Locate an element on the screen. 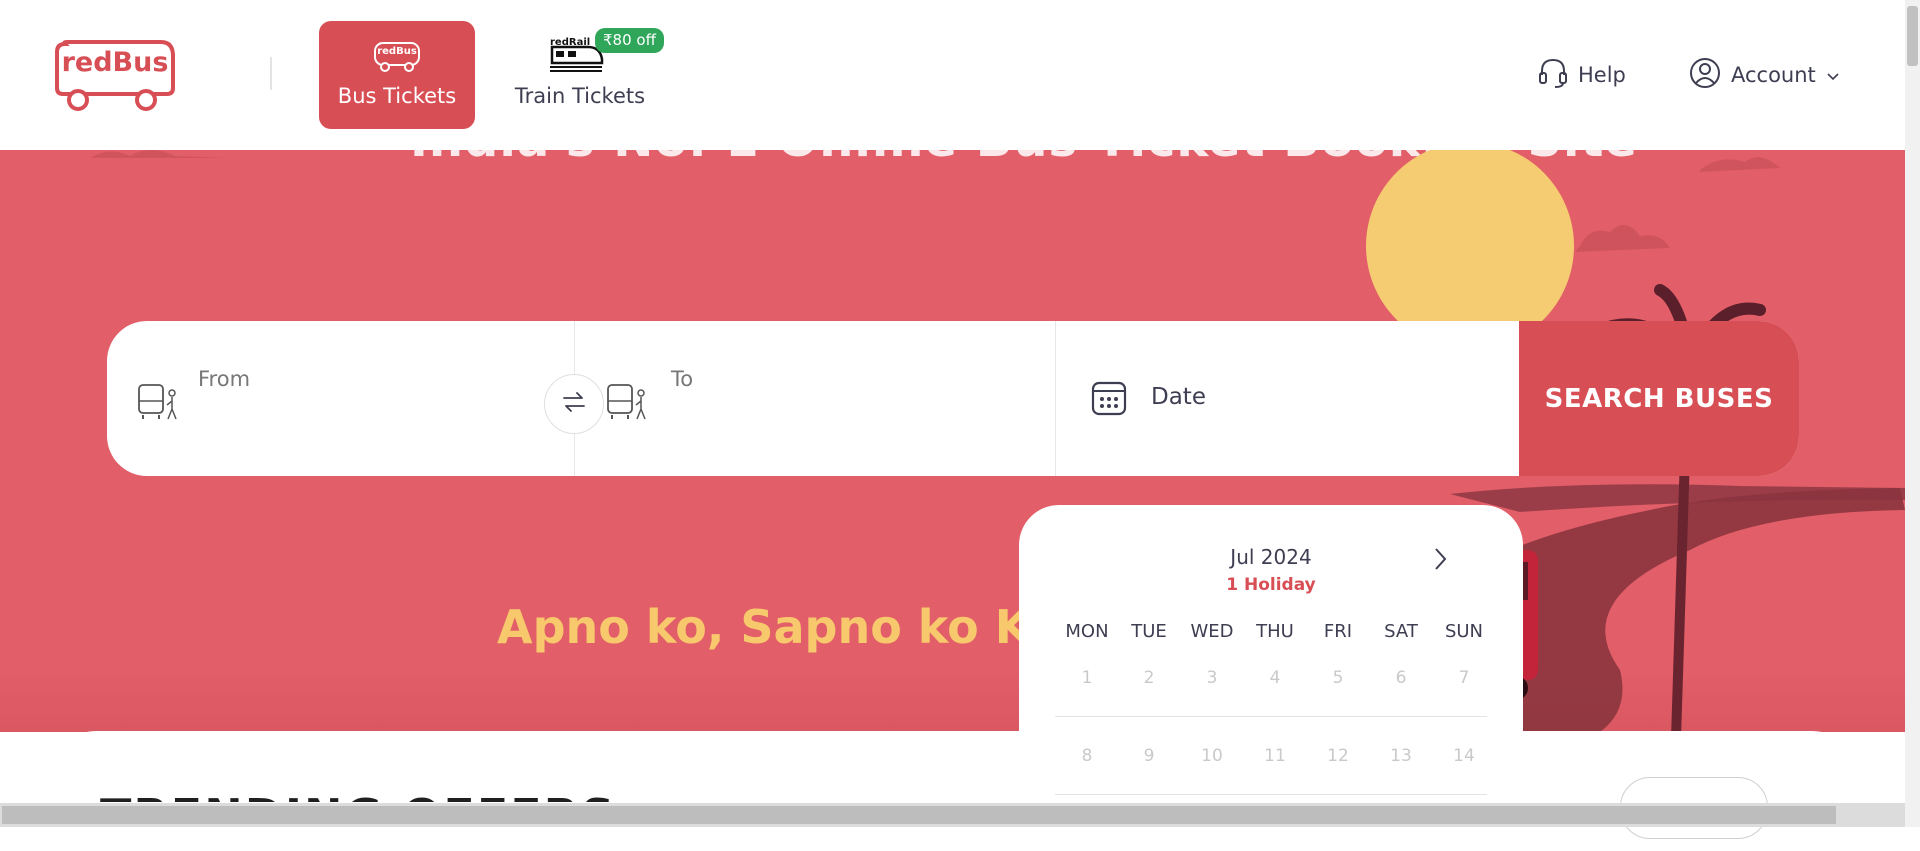 This screenshot has width=1920, height=851. weekday-label: THU is located at coordinates (1275, 631).